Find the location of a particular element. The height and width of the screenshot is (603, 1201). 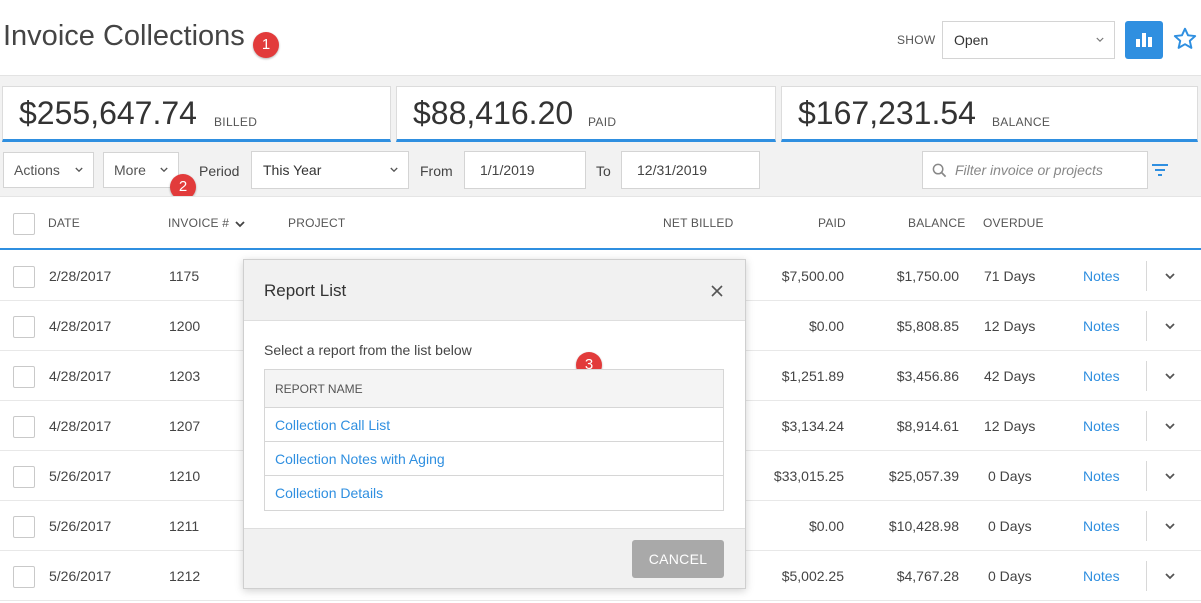

modal-header: Report List is located at coordinates (494, 290).